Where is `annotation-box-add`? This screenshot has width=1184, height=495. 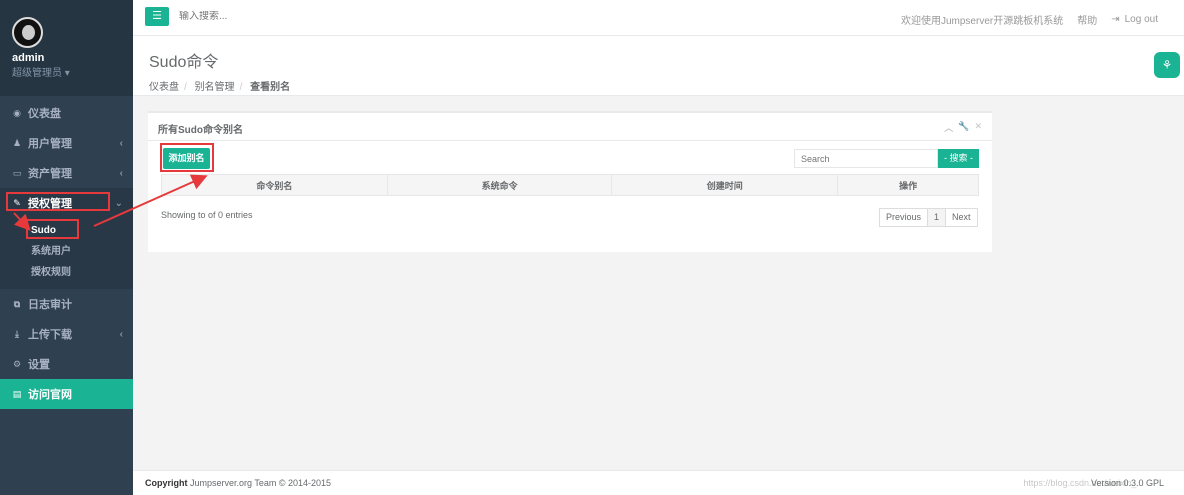
annotation-box-add is located at coordinates (187, 157).